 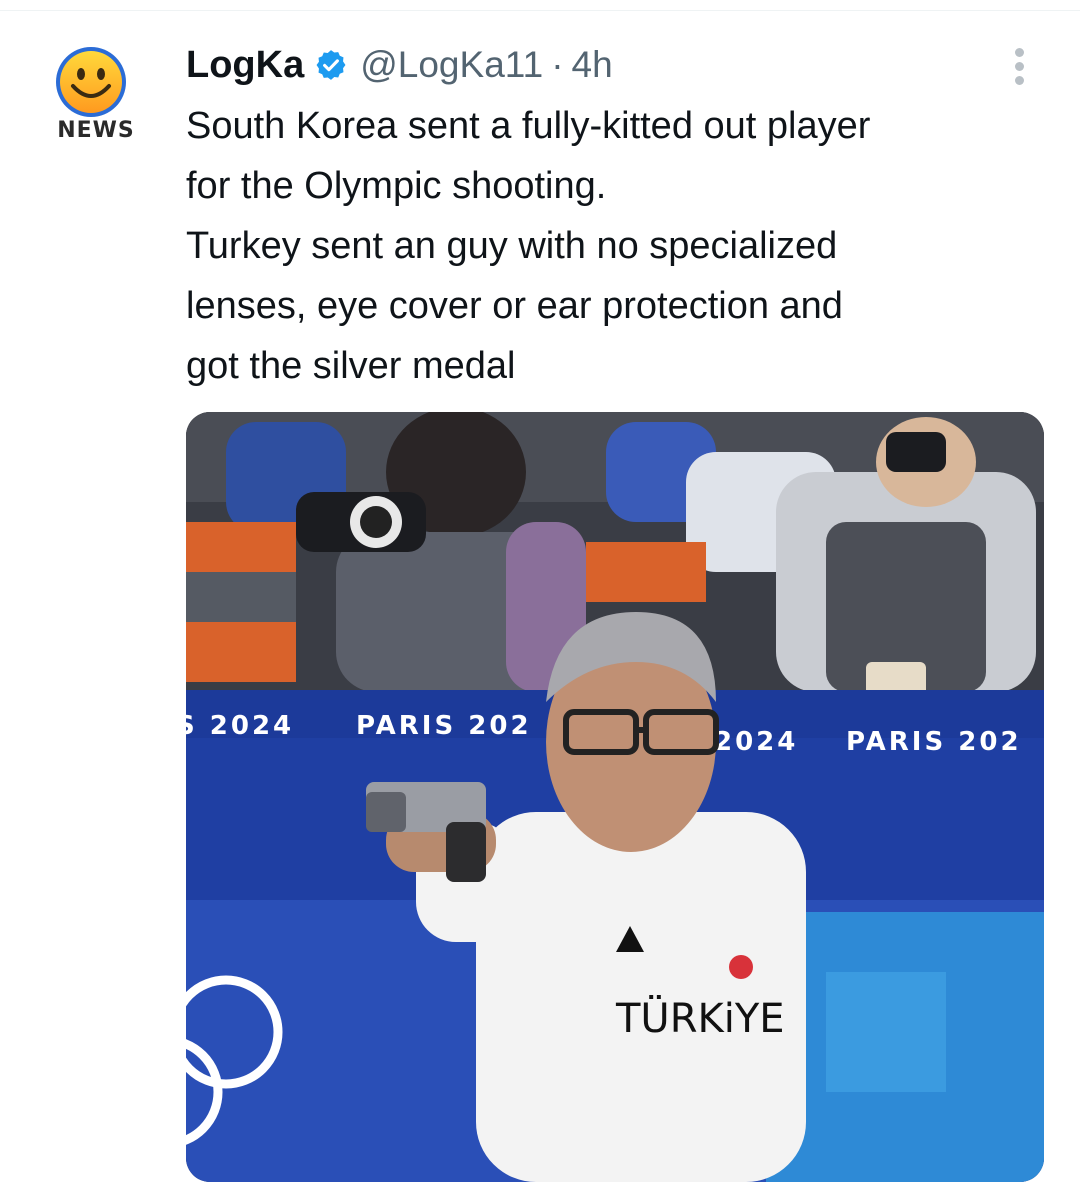 What do you see at coordinates (756, 742) in the screenshot?
I see `banner-text: 2024` at bounding box center [756, 742].